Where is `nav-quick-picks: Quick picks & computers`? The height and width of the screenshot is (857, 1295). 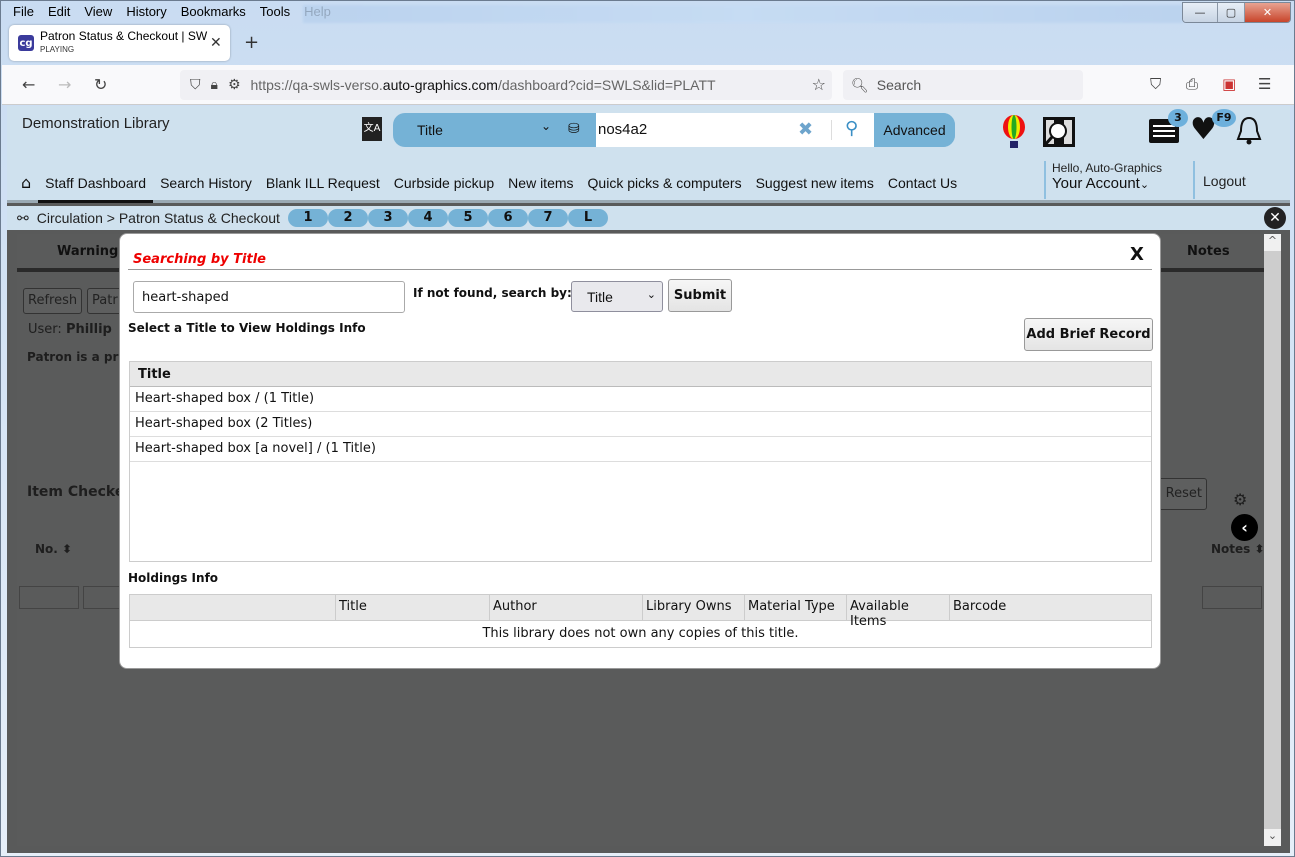
nav-quick-picks: Quick picks & computers is located at coordinates (665, 183).